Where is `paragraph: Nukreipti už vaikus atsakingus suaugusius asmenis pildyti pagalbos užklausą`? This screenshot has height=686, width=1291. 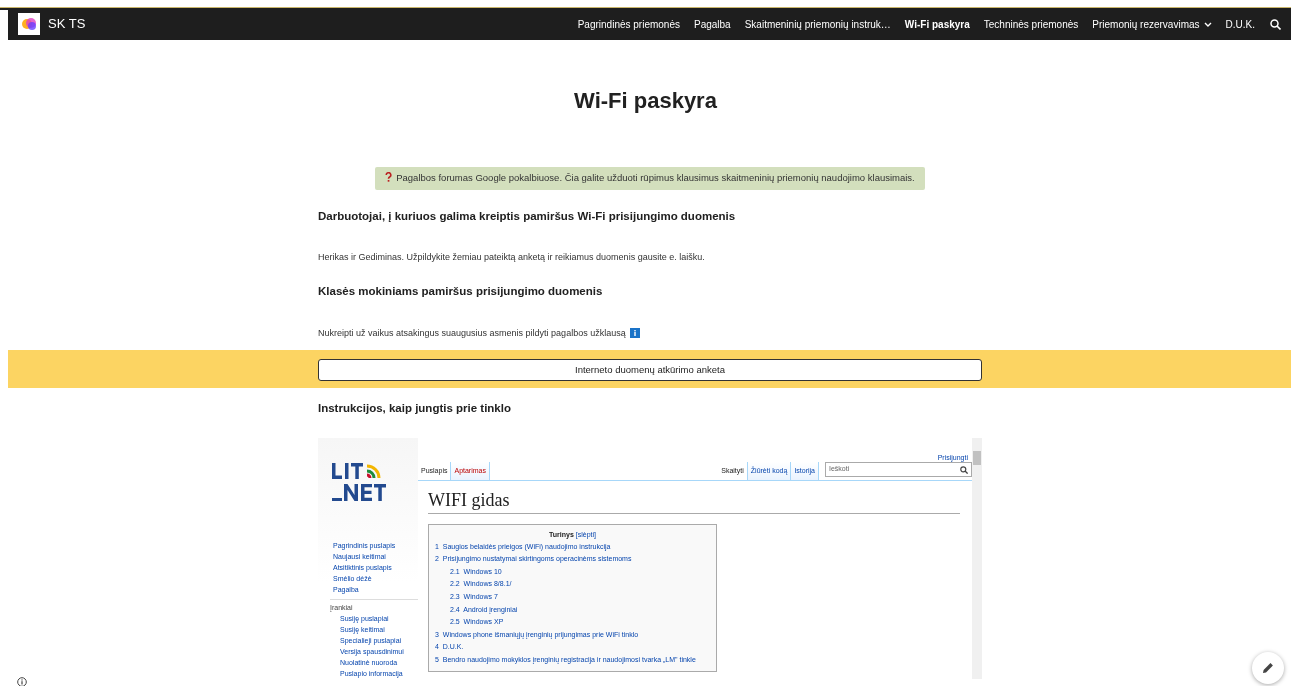
paragraph: Nukreipti už vaikus atsakingus suaugusius asmenis pildyti pagalbos užklausą is located at coordinates (472, 333).